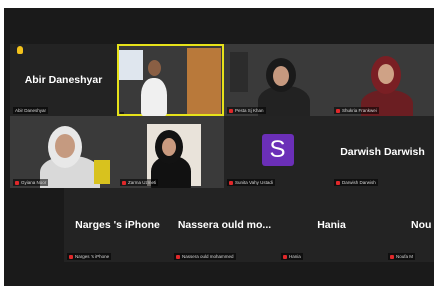 The image size is (436, 290). I want to click on participant-nametag: Nassera ould mohammed, so click(205, 256).